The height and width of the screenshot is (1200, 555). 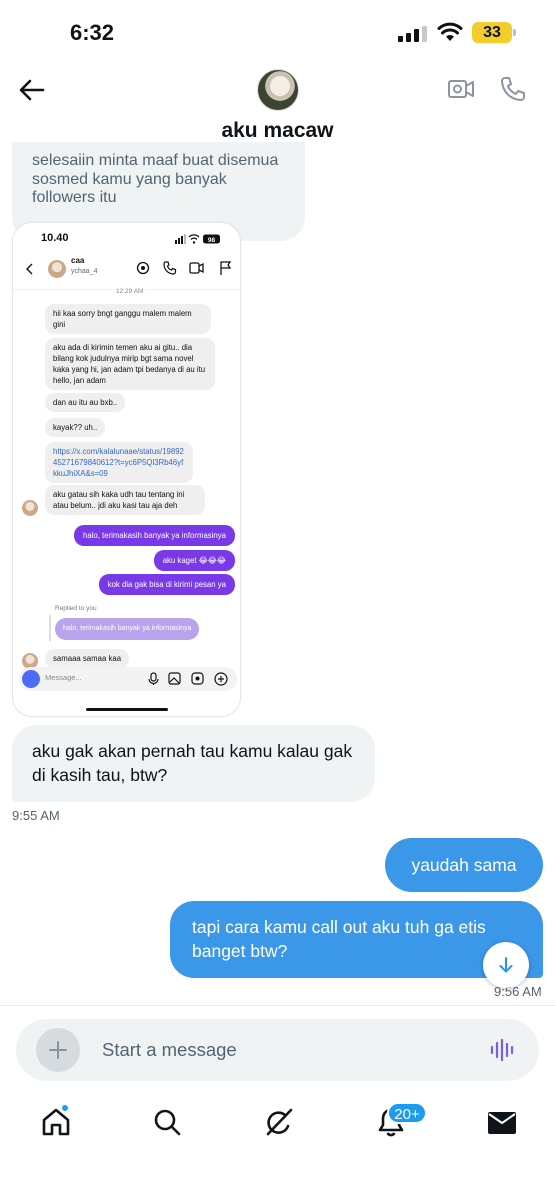 What do you see at coordinates (494, 32) in the screenshot?
I see `battery-indicator: 33` at bounding box center [494, 32].